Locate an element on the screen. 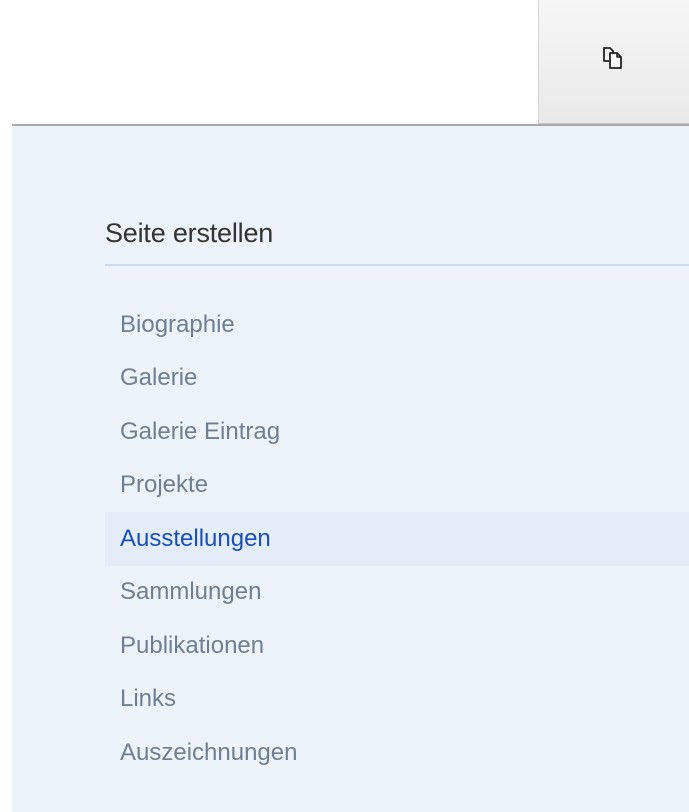 This screenshot has height=812, width=689. menu-item-galerie: Galerie is located at coordinates (397, 379).